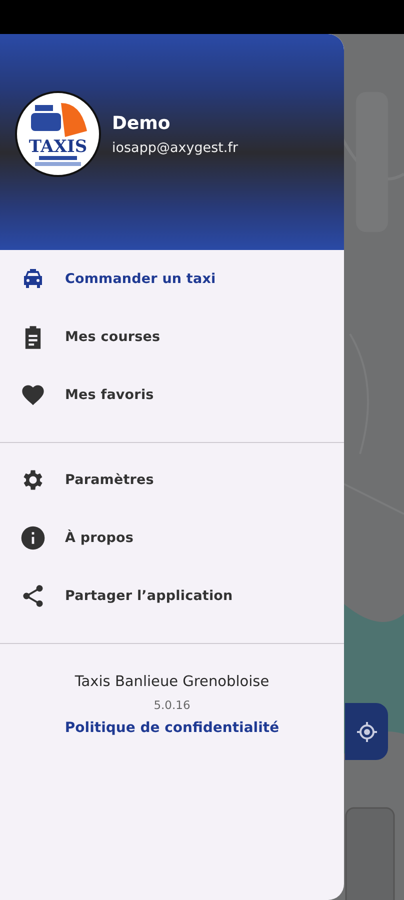  I want to click on menu-item: Paramètres, so click(172, 480).